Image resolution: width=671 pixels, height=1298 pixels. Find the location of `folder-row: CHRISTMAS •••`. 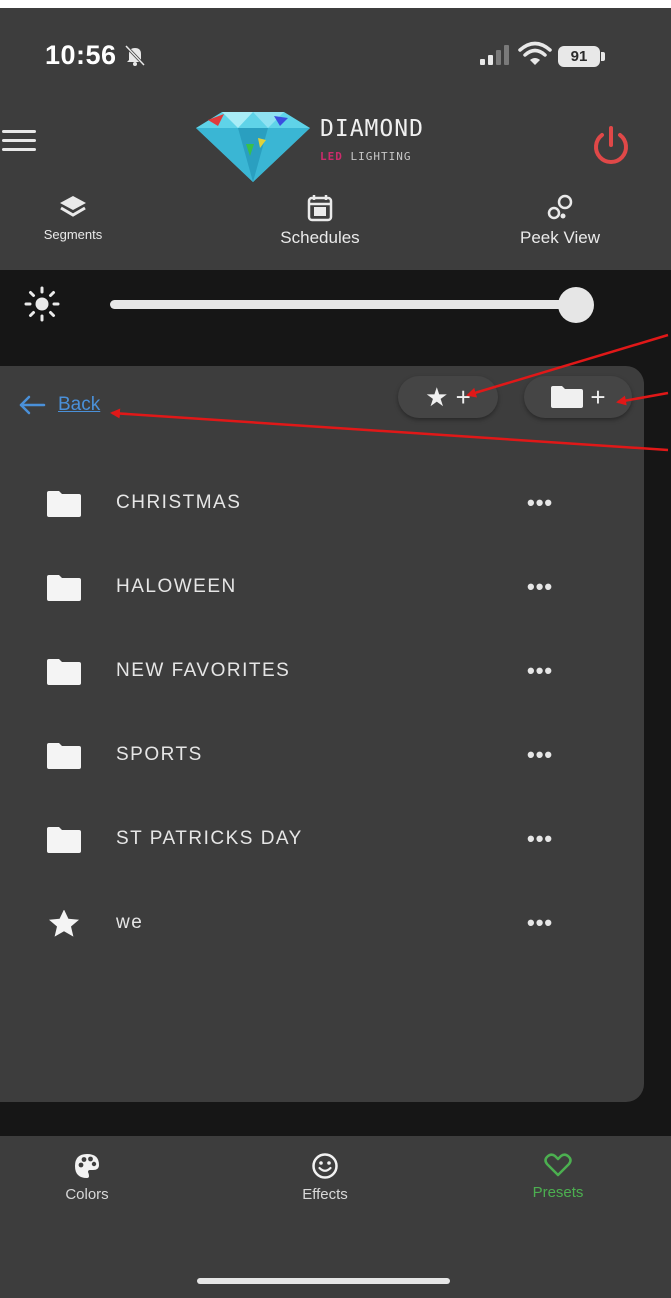

folder-row: CHRISTMAS ••• is located at coordinates (322, 504).